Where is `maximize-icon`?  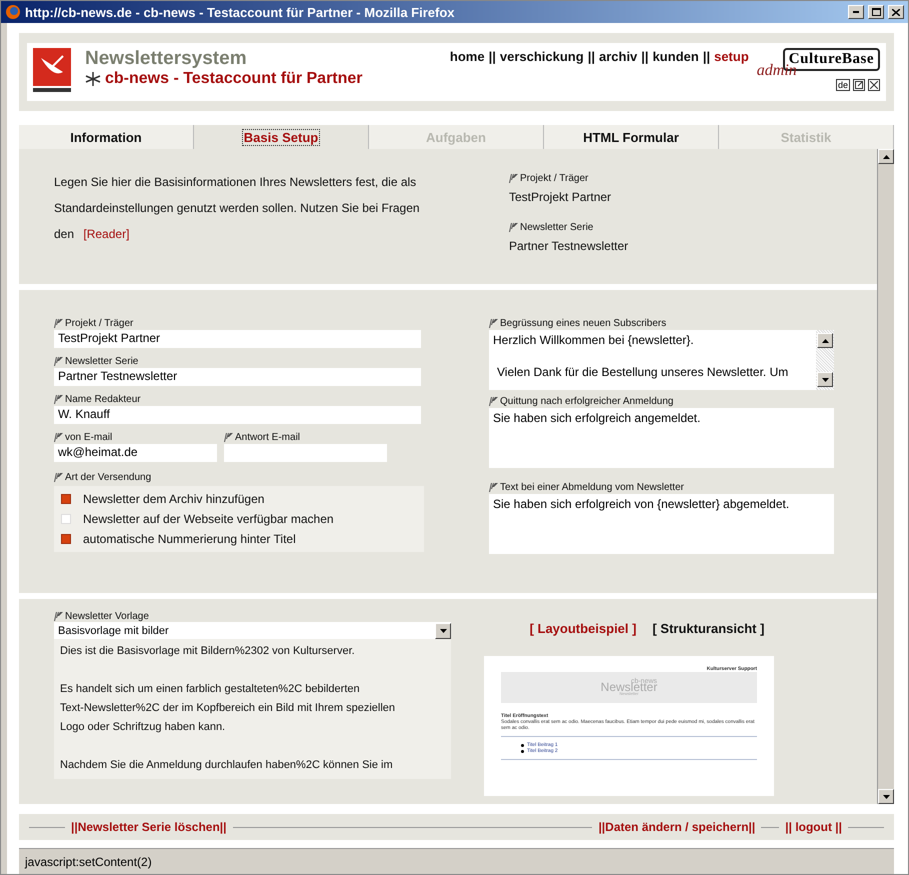 maximize-icon is located at coordinates (876, 12).